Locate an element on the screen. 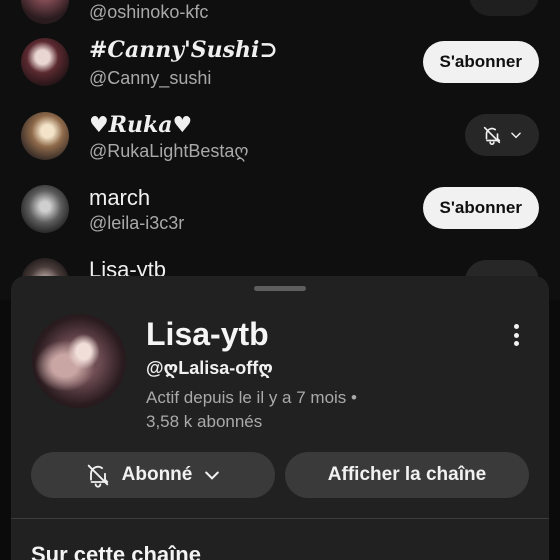  channel-handle: @ღLalisa-offღ is located at coordinates (209, 368).